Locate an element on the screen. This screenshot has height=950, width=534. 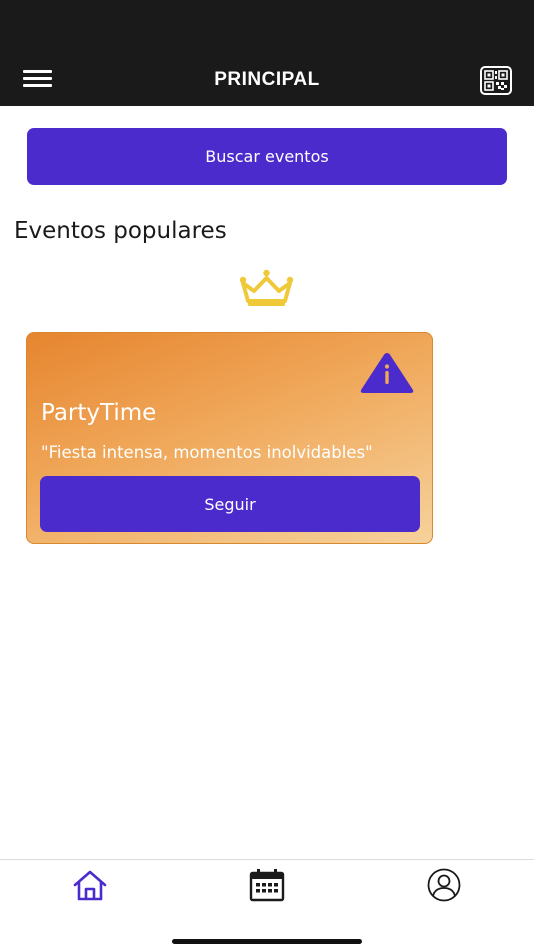
event-name: PartyTime is located at coordinates (99, 413).